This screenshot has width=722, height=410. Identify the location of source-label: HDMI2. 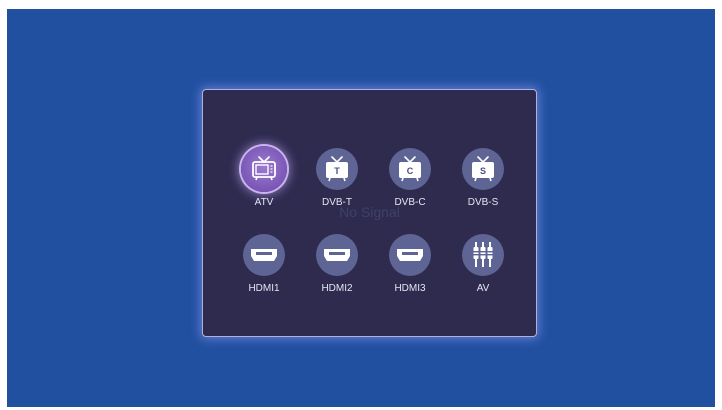
(337, 288).